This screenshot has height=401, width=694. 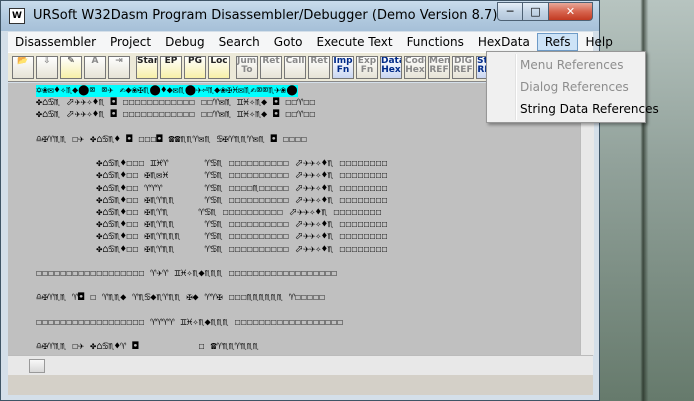 What do you see at coordinates (37, 366) in the screenshot?
I see `scrollbar-thumb` at bounding box center [37, 366].